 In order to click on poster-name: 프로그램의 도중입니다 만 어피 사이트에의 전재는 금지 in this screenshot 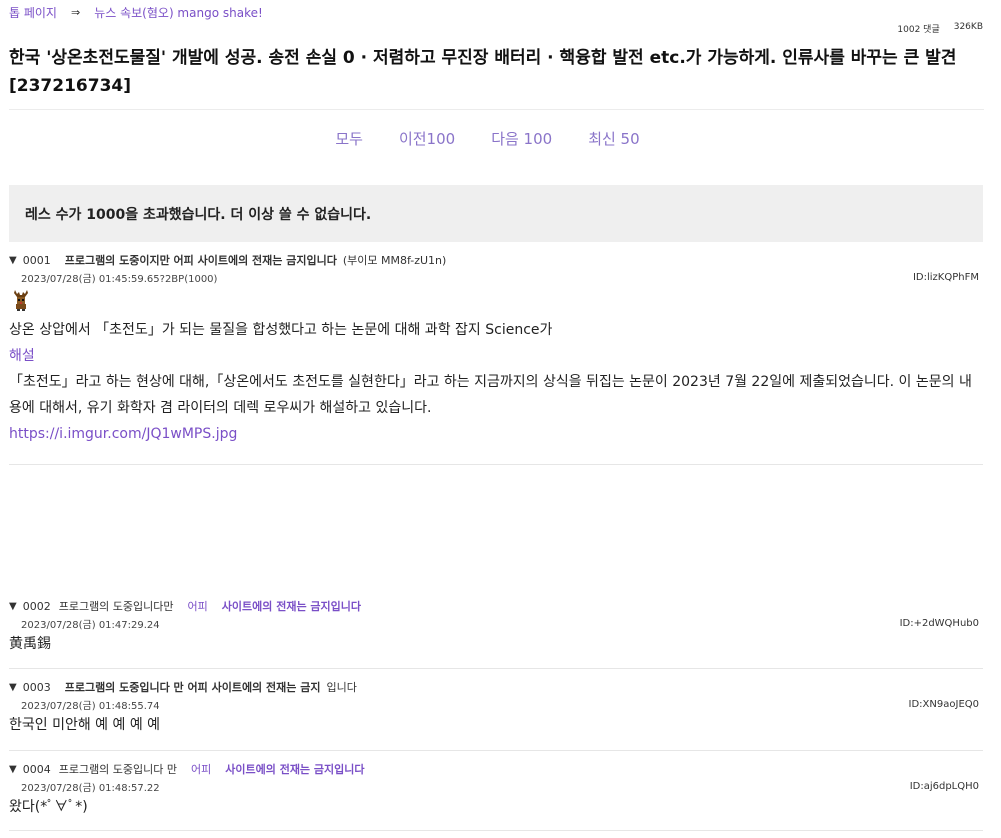, I will do `click(192, 687)`.